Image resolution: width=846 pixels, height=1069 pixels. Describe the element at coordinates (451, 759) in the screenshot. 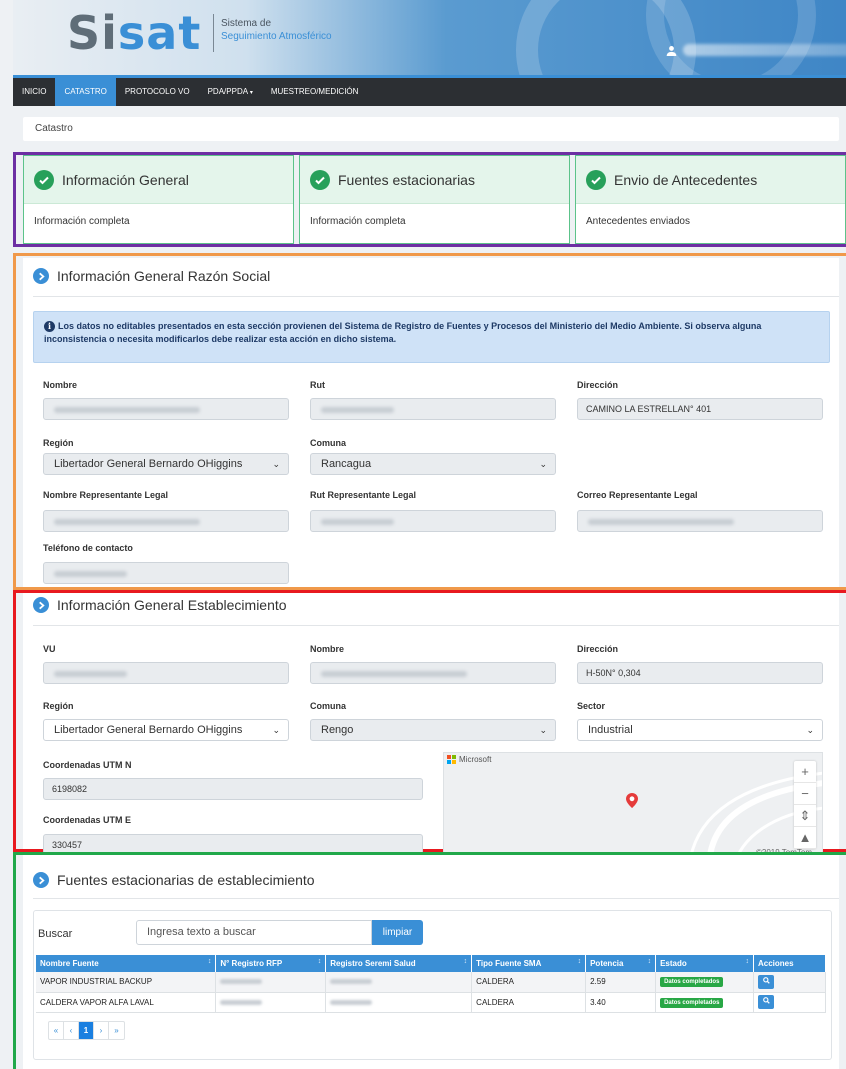

I see `microsoft-logo-icon` at that location.